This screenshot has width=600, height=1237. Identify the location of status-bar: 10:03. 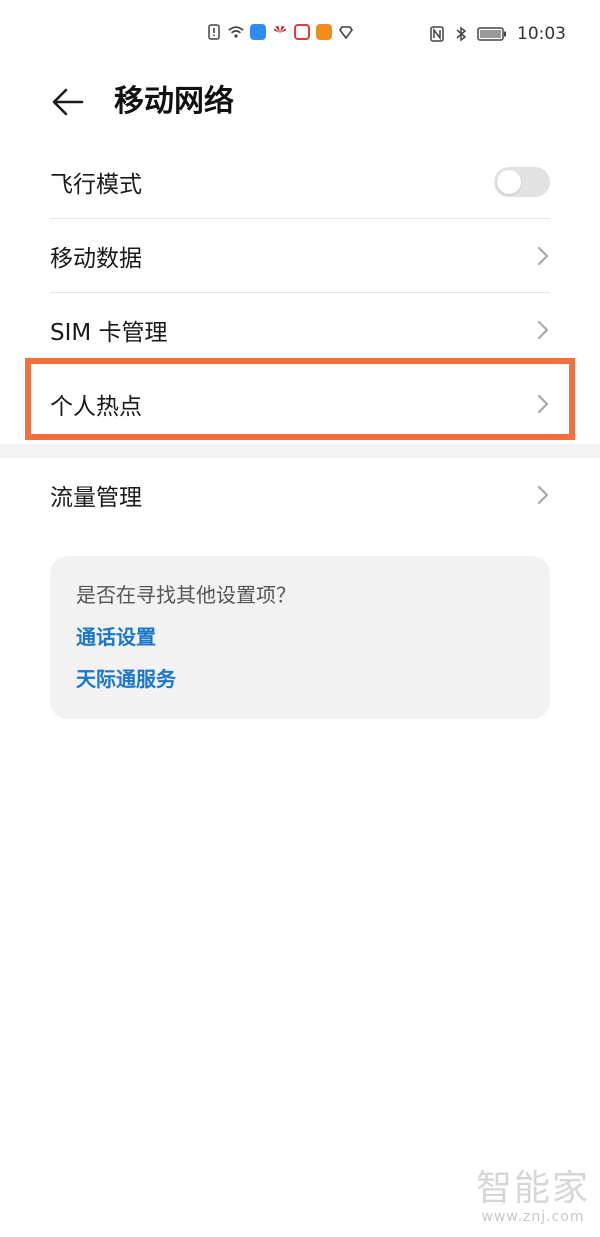
(300, 35).